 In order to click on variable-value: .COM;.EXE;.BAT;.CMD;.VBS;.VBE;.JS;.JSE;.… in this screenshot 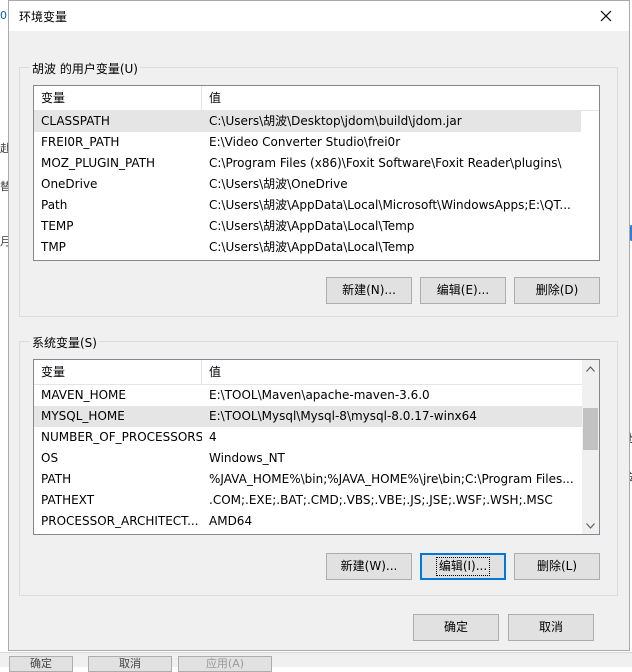, I will do `click(381, 500)`.